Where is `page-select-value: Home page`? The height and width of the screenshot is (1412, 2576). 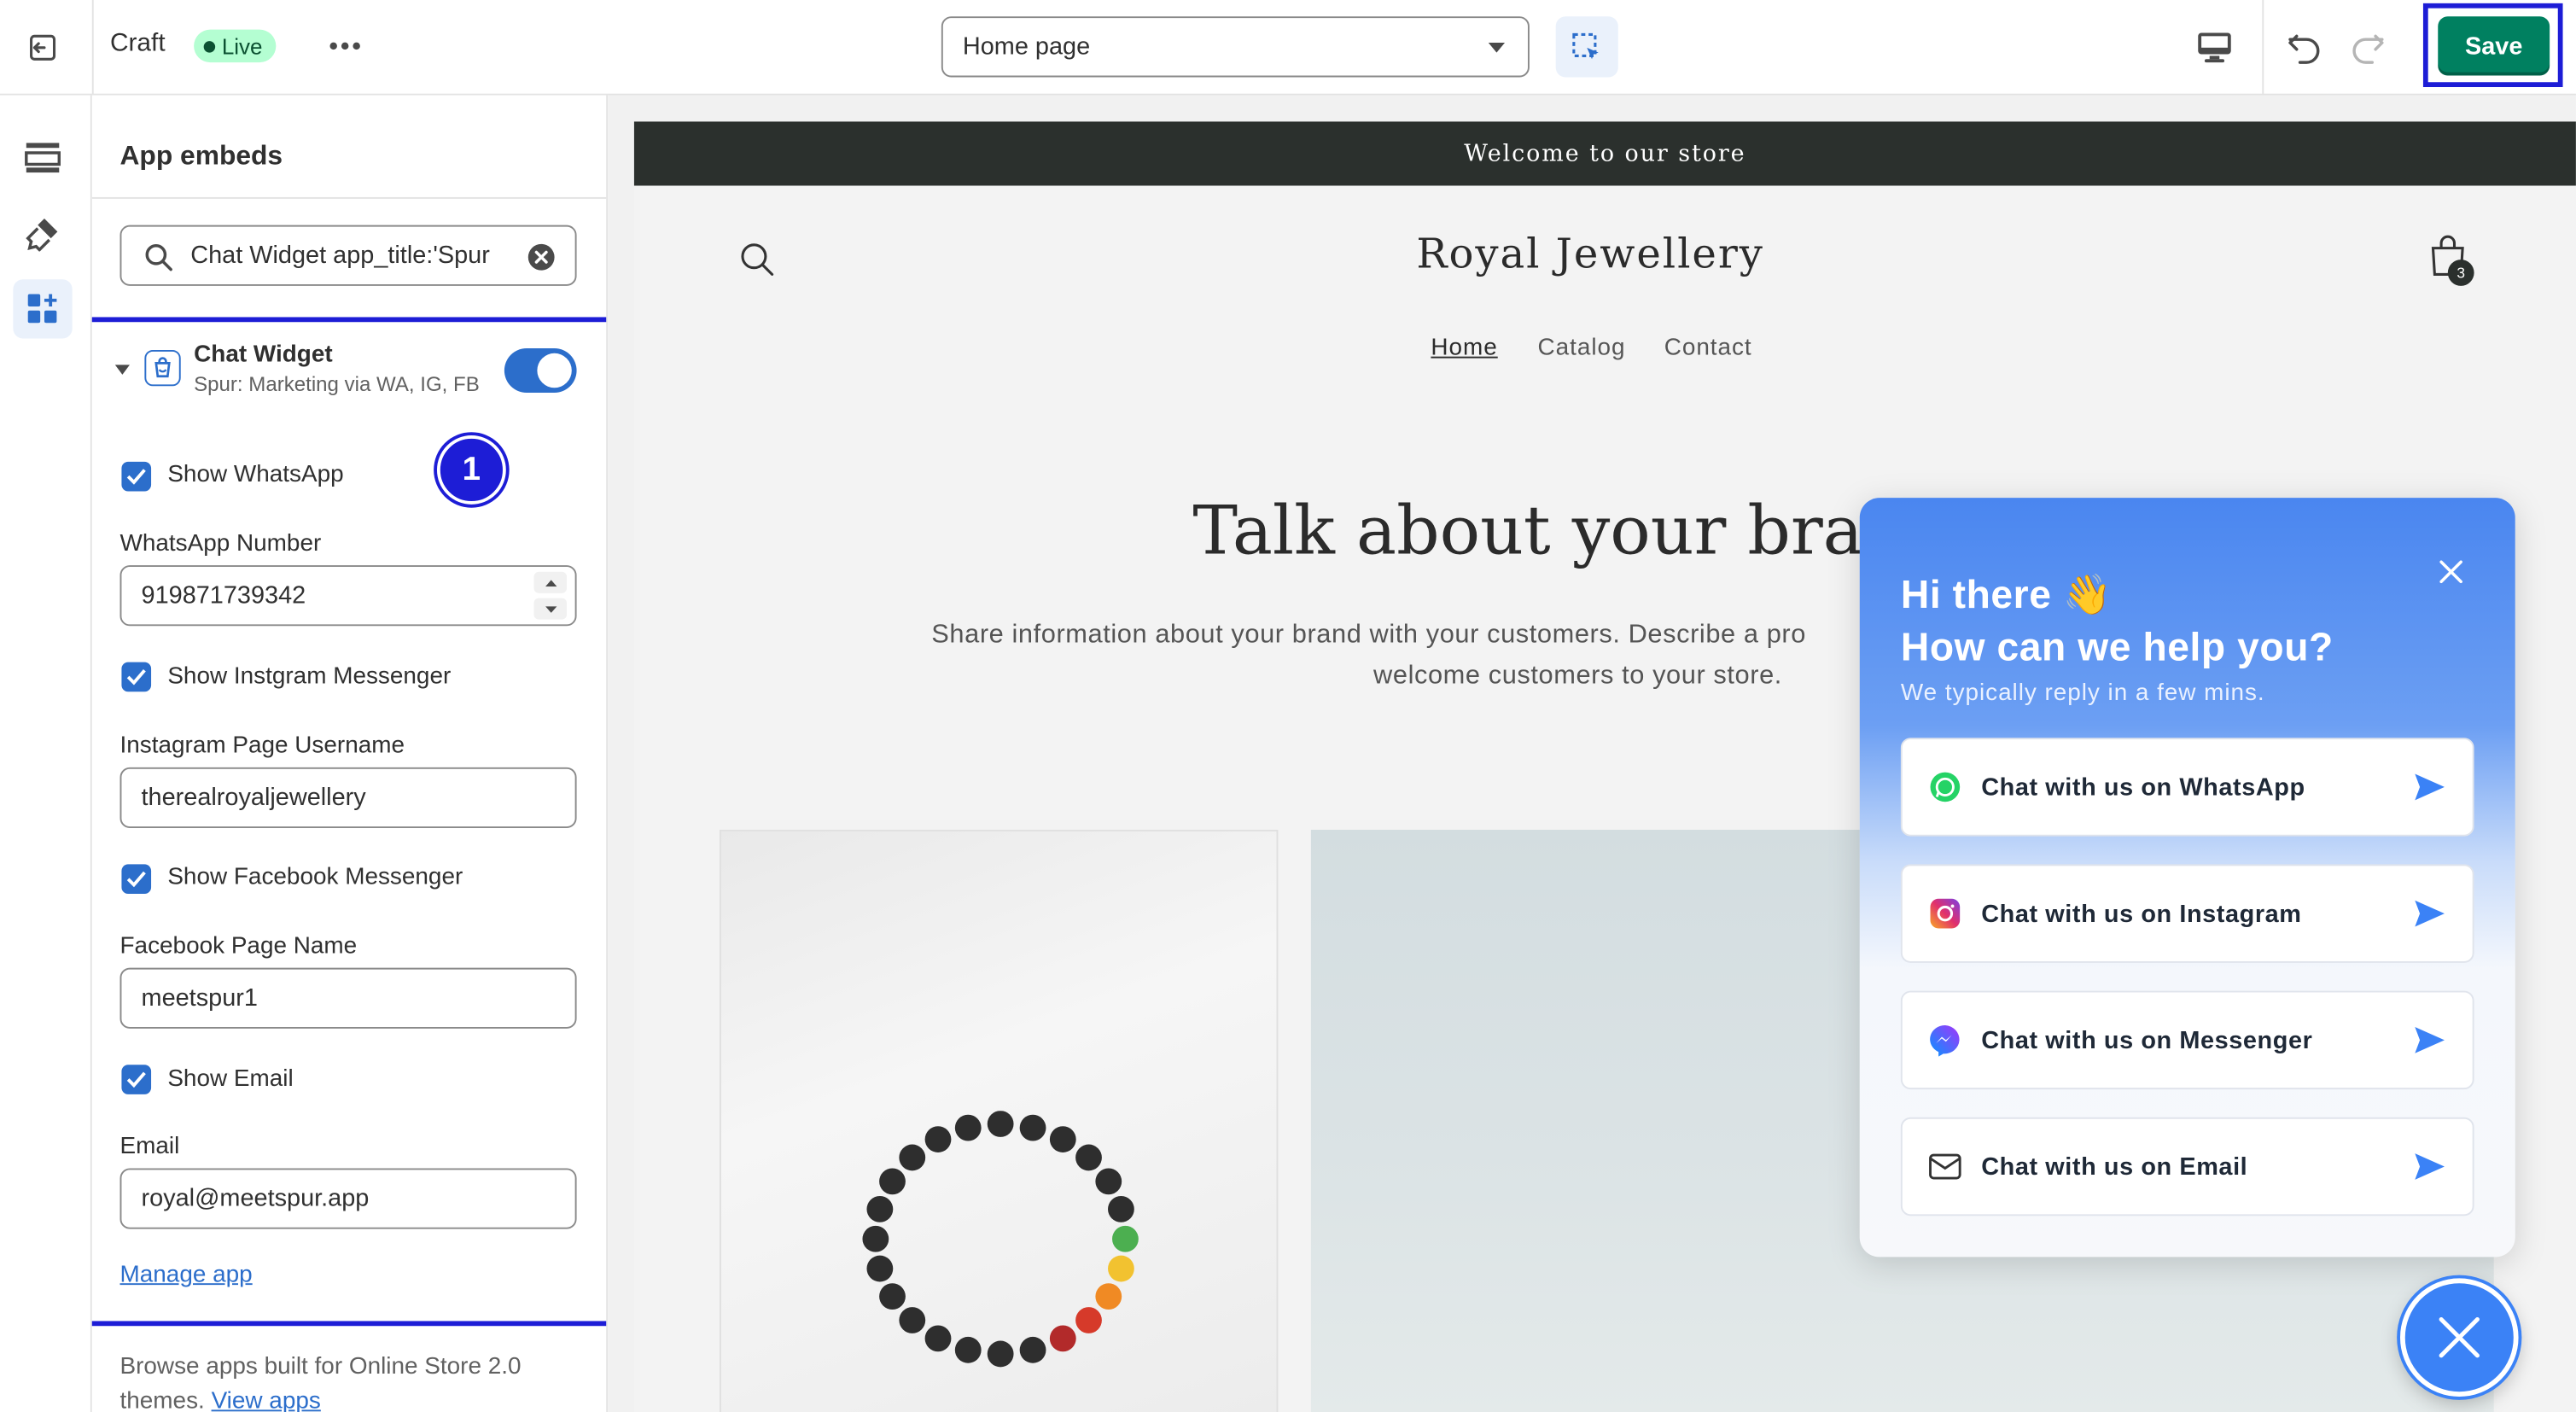
page-select-value: Home page is located at coordinates (1026, 46).